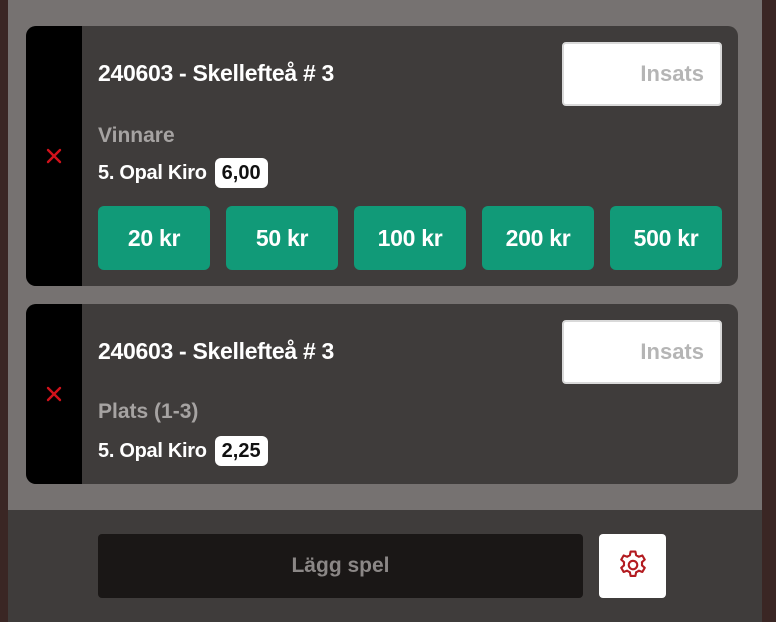 The height and width of the screenshot is (622, 776). What do you see at coordinates (340, 566) in the screenshot?
I see `place-bet-button: Lägg spel` at bounding box center [340, 566].